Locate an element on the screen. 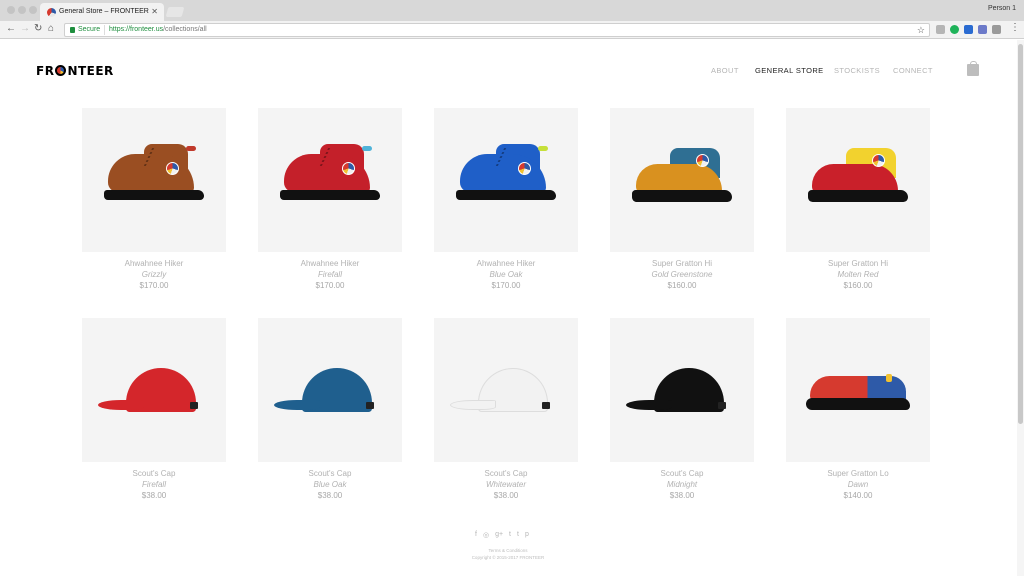 The width and height of the screenshot is (1024, 576). close-window-icon is located at coordinates (11, 10).